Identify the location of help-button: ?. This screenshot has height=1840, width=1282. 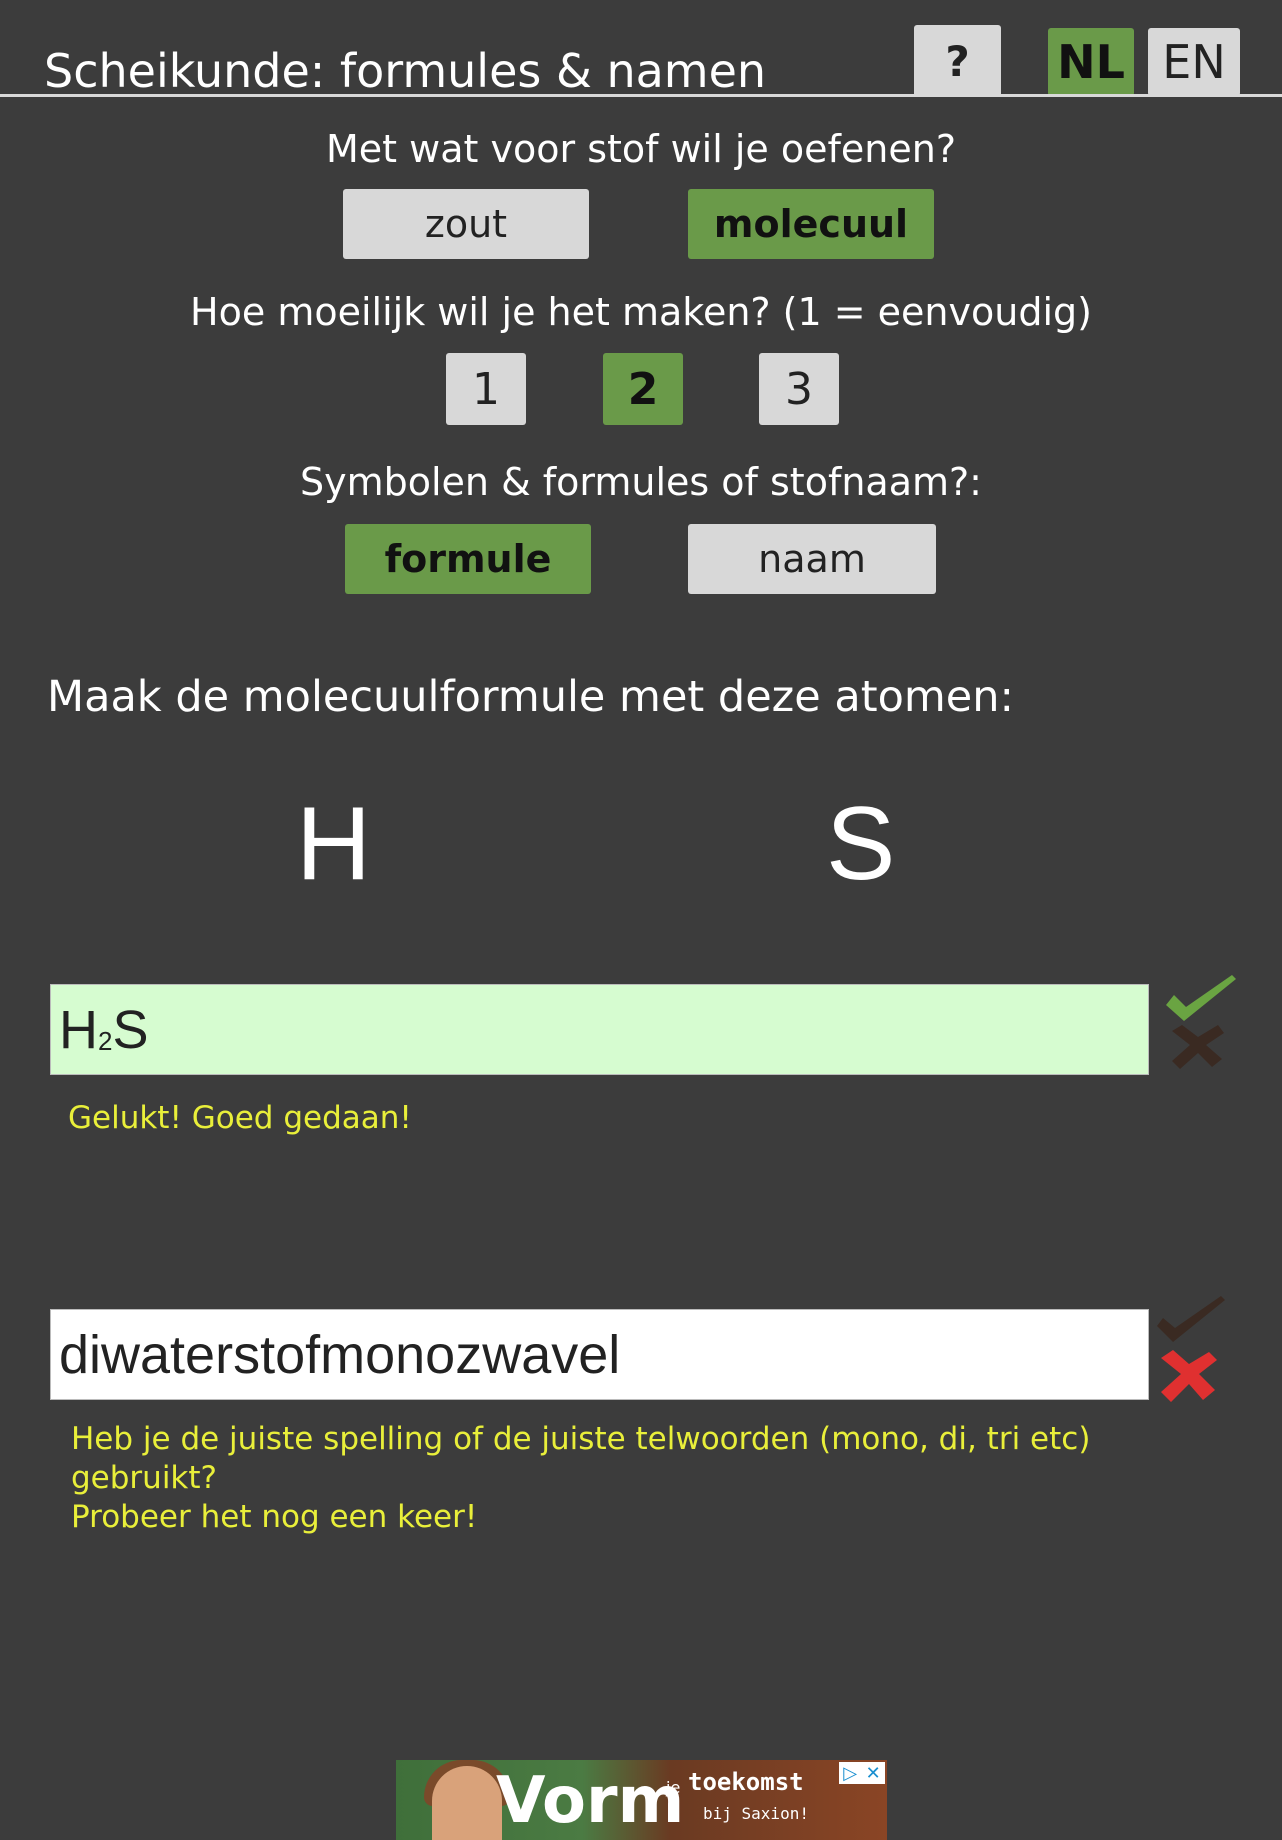
(957, 61).